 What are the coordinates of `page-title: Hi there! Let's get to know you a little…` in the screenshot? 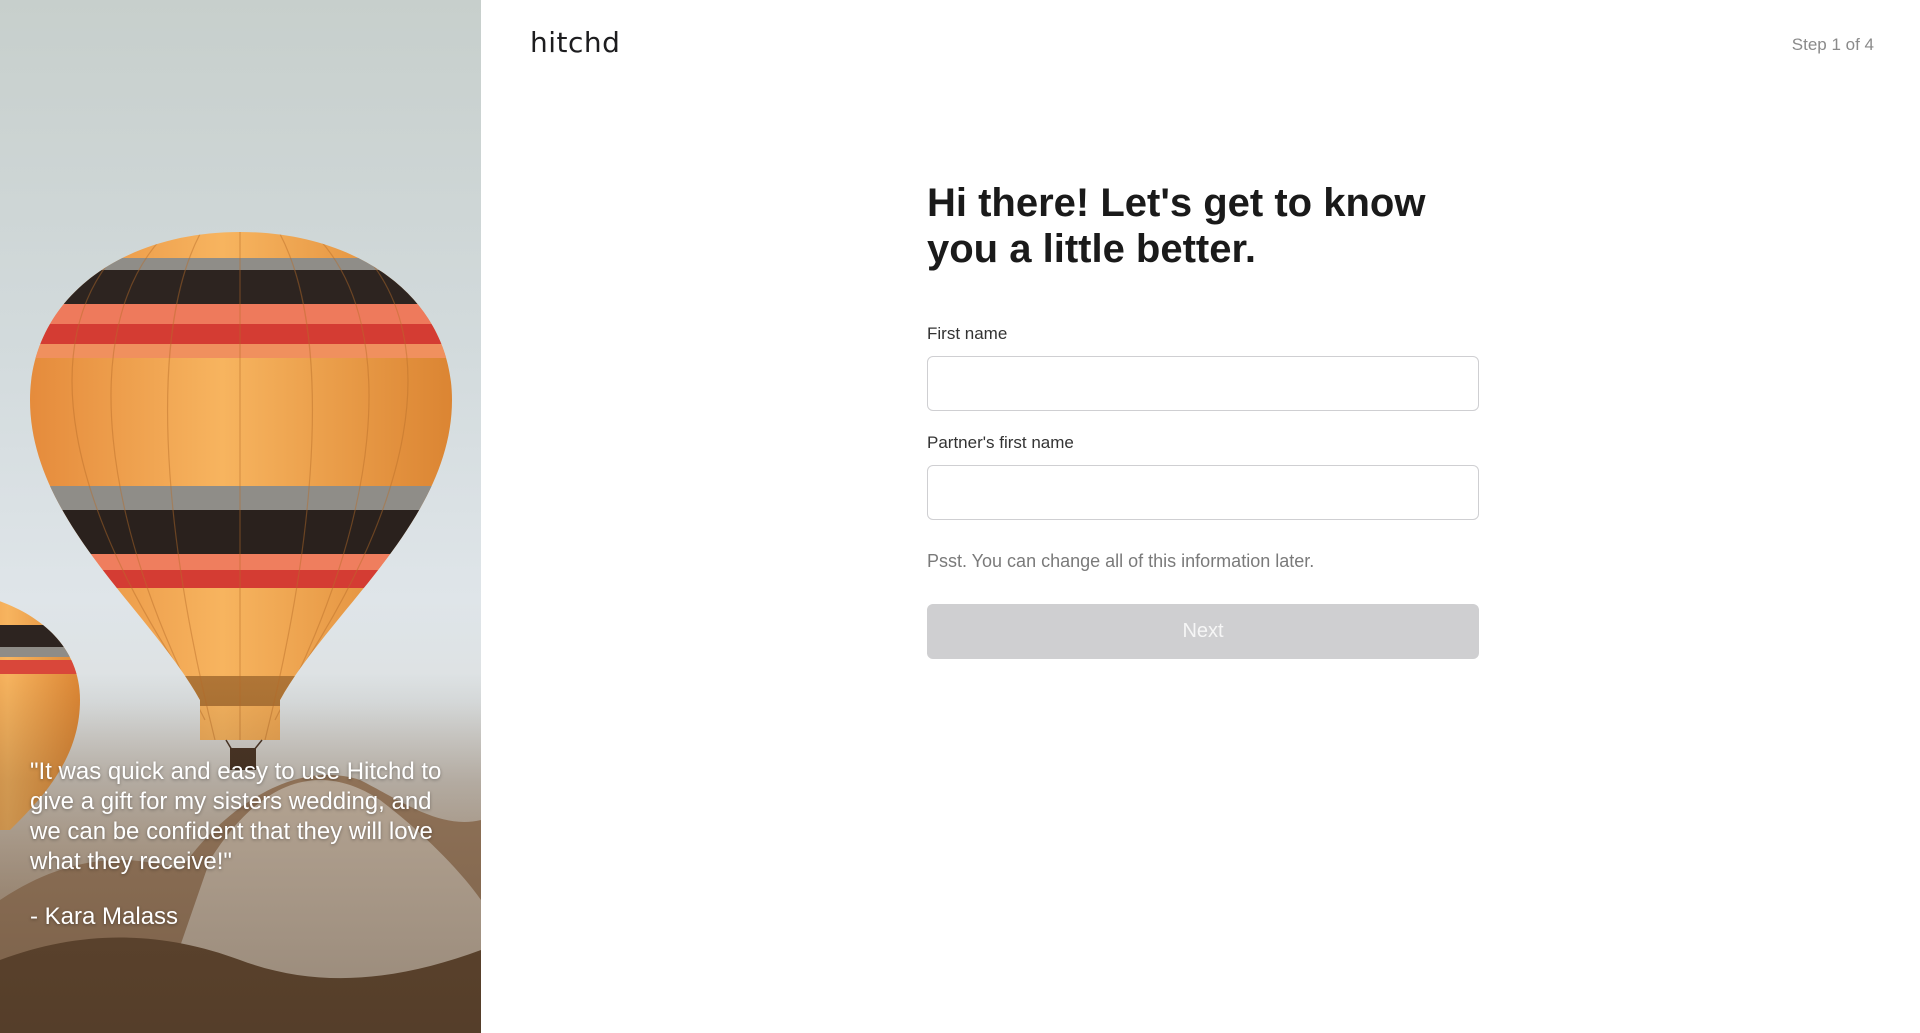 It's located at (1176, 226).